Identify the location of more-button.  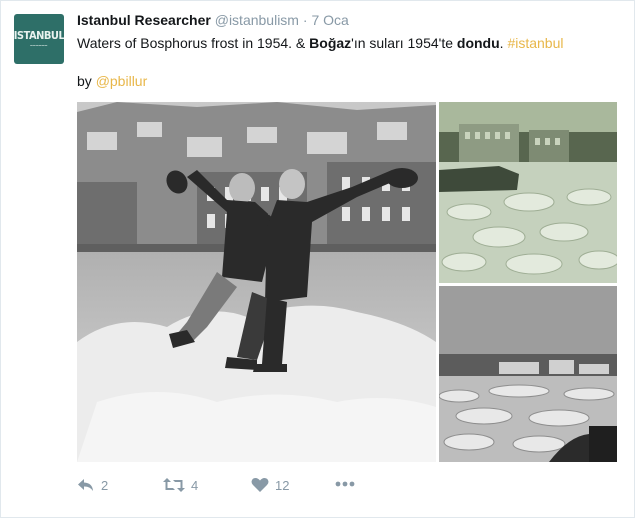
(345, 484).